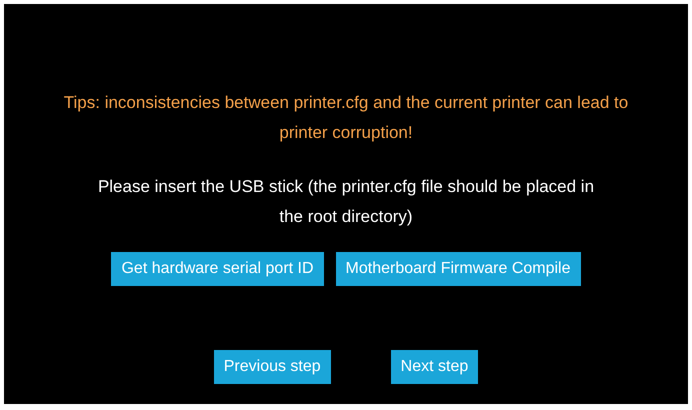  Describe the element at coordinates (346, 202) in the screenshot. I see `instruction-text: Please insert the USB stick (the printer.cfg file should be placed in the root directory)` at that location.